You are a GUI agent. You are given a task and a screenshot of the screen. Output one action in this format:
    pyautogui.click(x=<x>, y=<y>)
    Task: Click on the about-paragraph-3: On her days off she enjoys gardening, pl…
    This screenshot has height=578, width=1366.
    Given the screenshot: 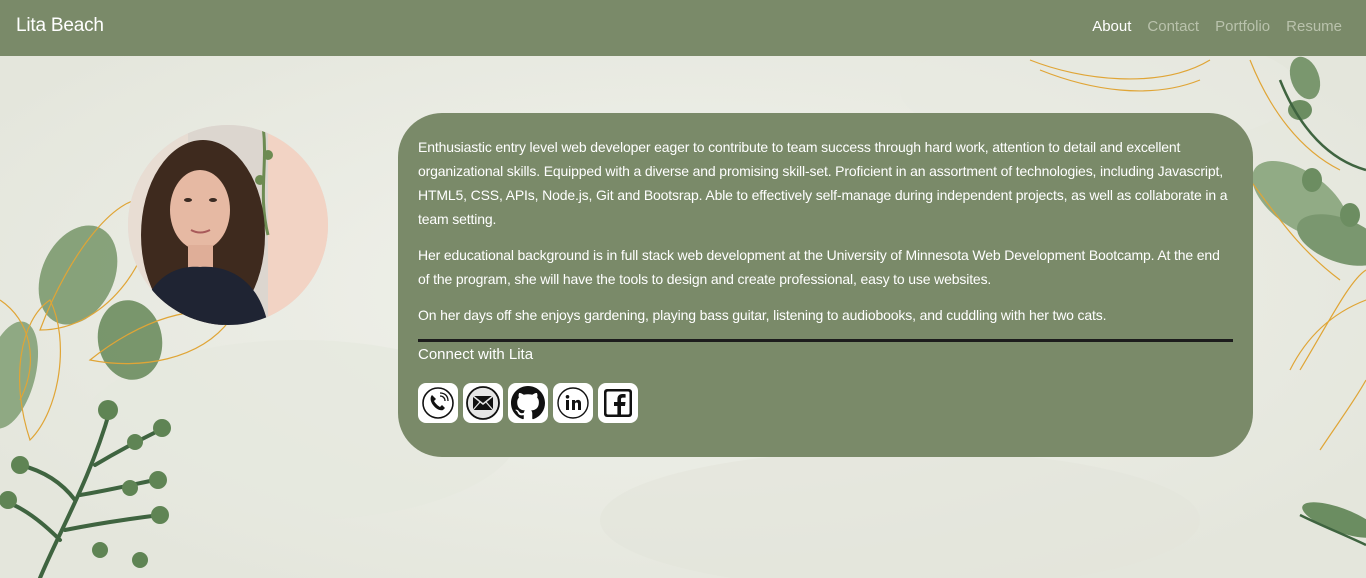 What is the action you would take?
    pyautogui.click(x=762, y=315)
    